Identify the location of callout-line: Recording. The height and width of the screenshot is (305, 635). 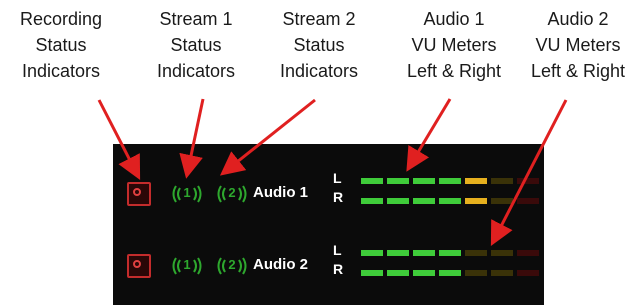
(61, 19).